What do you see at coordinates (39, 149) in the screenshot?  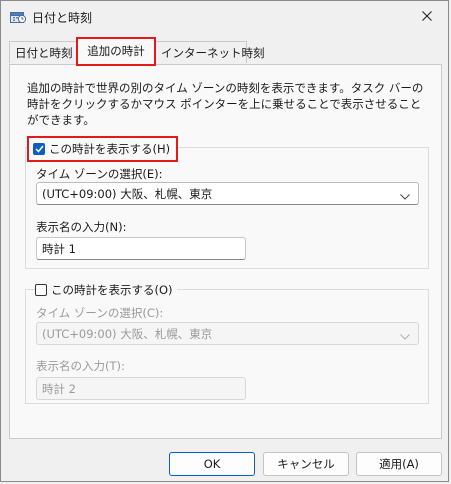 I see `check-icon` at bounding box center [39, 149].